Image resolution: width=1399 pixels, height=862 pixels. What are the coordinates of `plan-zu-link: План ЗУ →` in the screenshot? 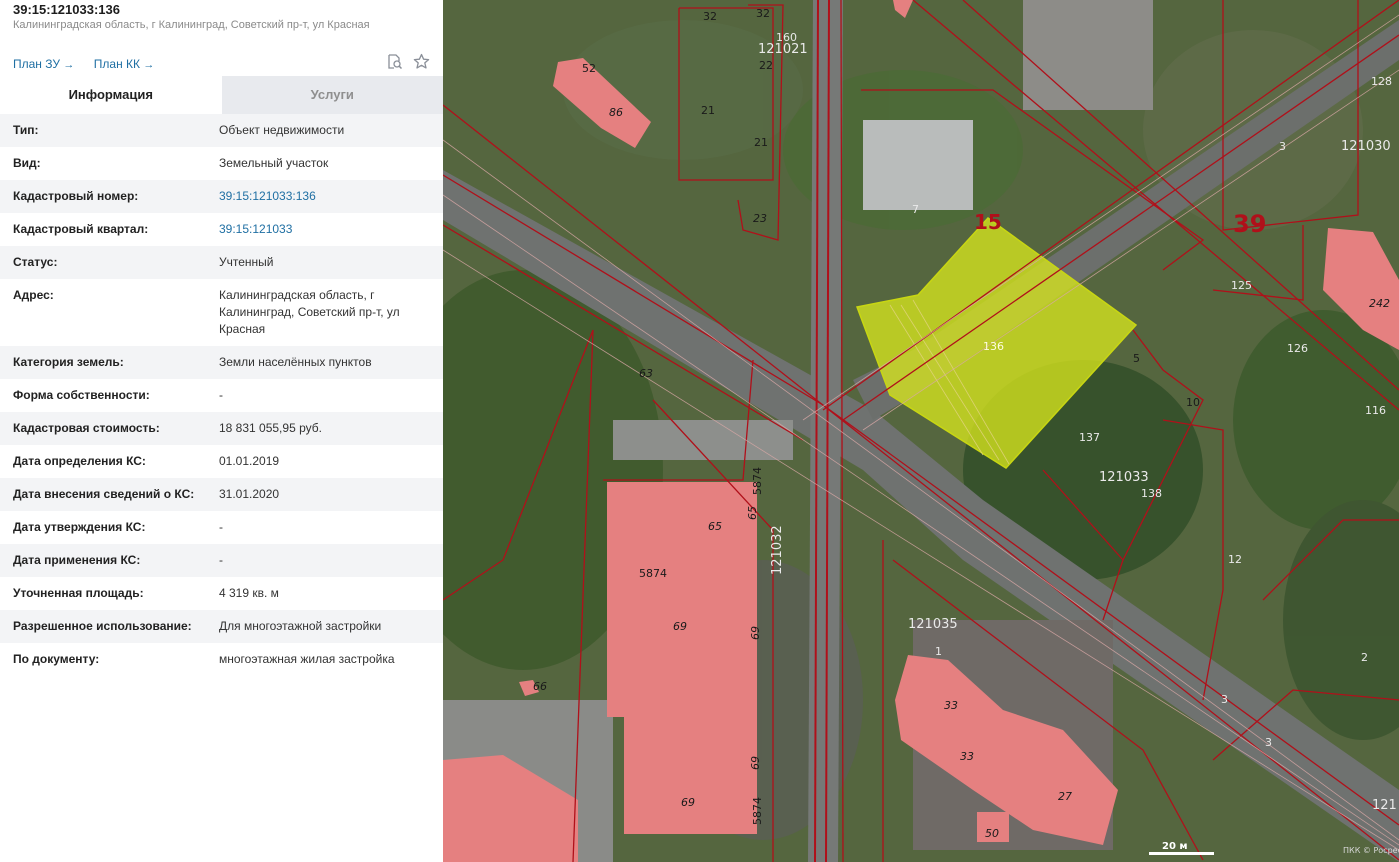 It's located at (43, 64).